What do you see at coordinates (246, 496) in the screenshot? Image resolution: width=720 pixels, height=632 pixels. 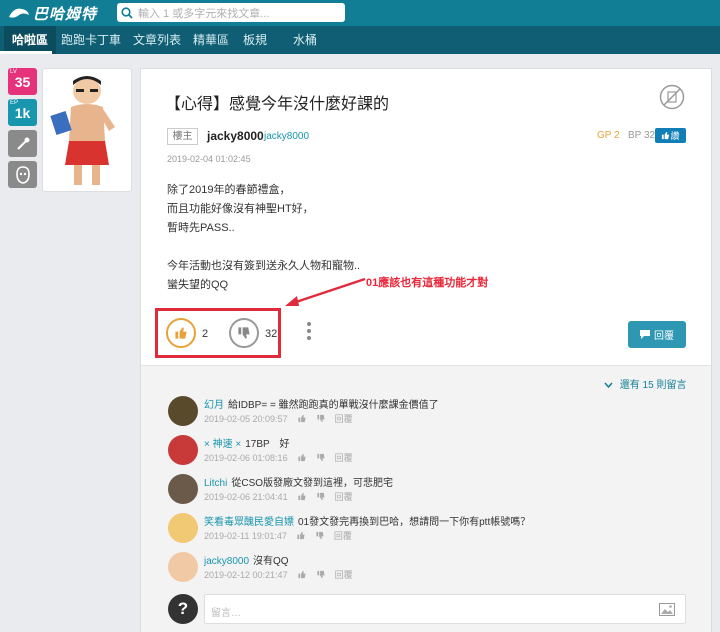 I see `comment-date: 2019-02-06 21:04:41` at bounding box center [246, 496].